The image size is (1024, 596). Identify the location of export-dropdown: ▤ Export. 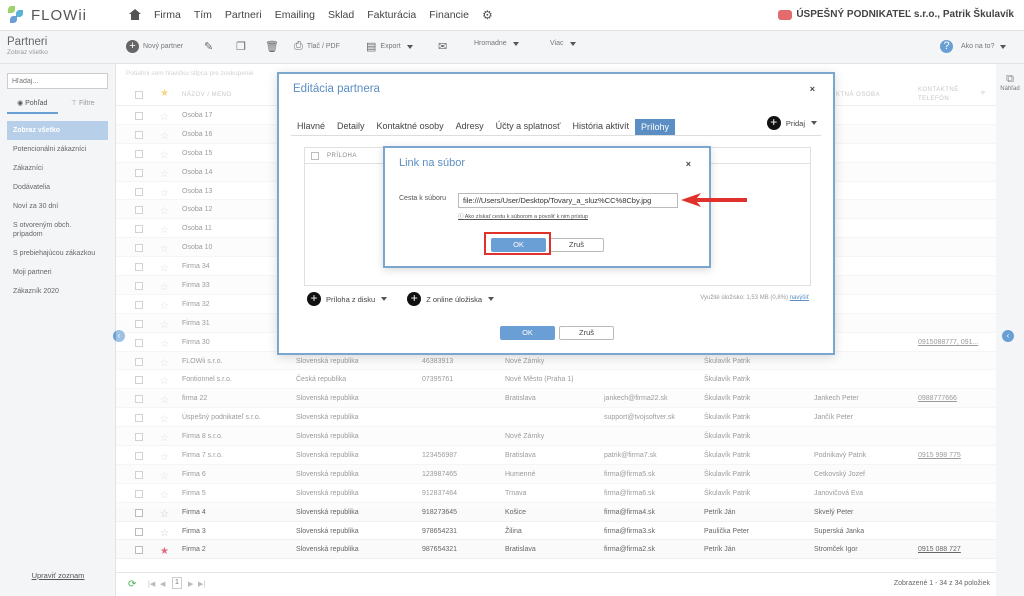
(389, 46).